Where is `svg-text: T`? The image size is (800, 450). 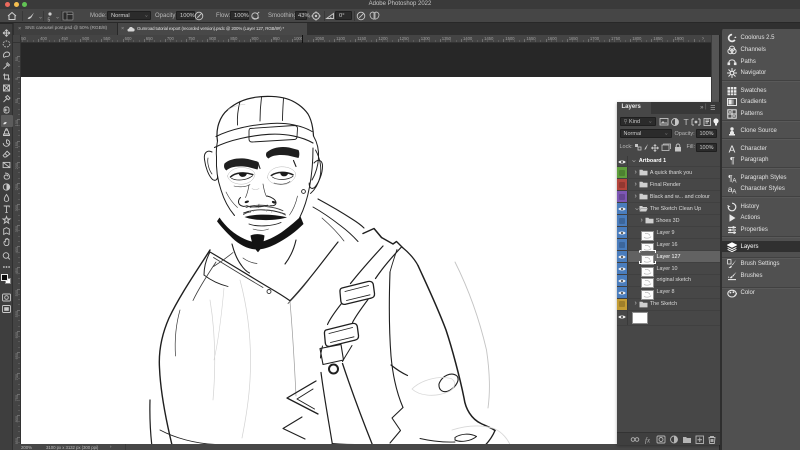
svg-text: T is located at coordinates (685, 122).